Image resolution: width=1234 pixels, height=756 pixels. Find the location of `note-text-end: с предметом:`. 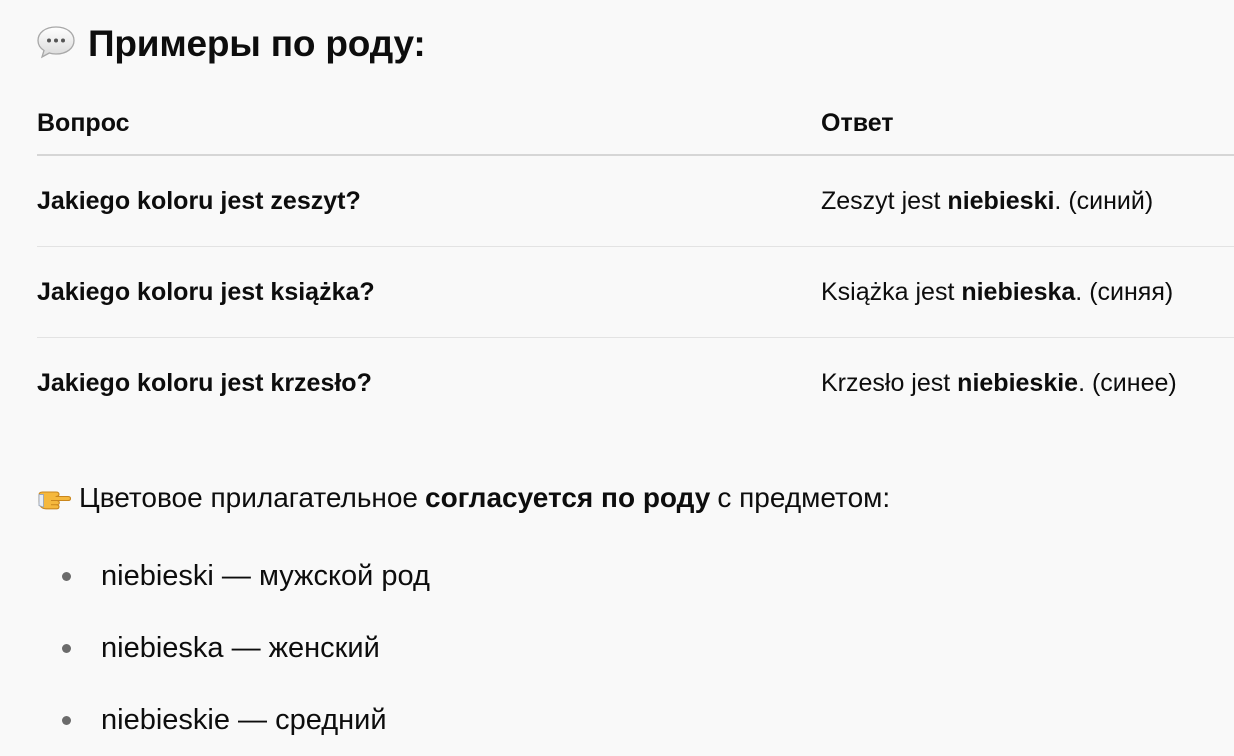

note-text-end: с предметом: is located at coordinates (804, 497).